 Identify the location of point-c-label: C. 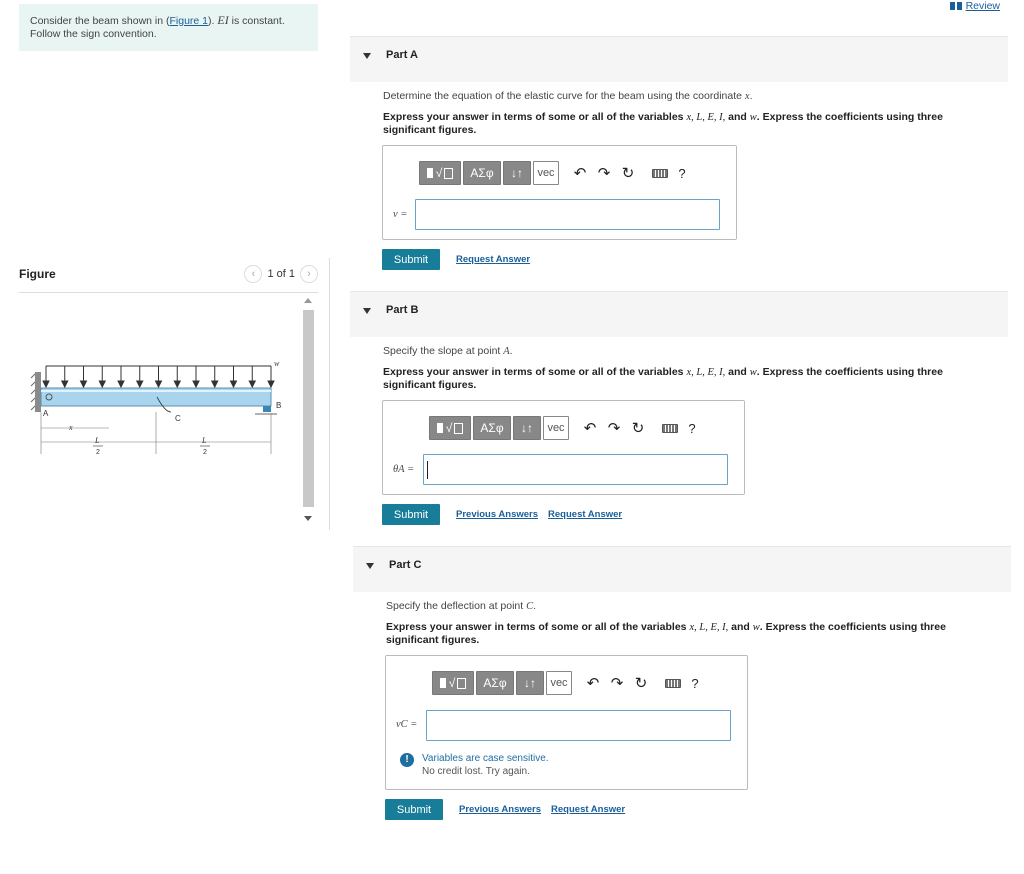
(178, 418).